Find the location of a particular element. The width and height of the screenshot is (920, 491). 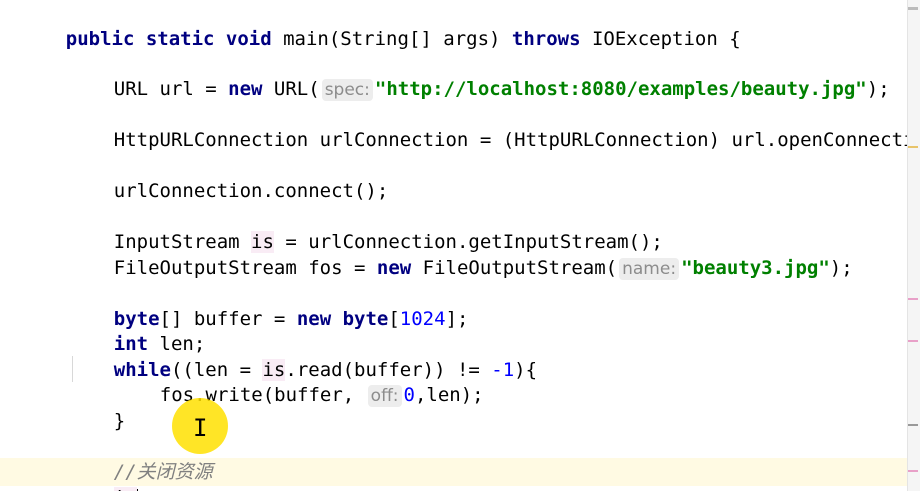

code-text: ]; is located at coordinates (457, 319).